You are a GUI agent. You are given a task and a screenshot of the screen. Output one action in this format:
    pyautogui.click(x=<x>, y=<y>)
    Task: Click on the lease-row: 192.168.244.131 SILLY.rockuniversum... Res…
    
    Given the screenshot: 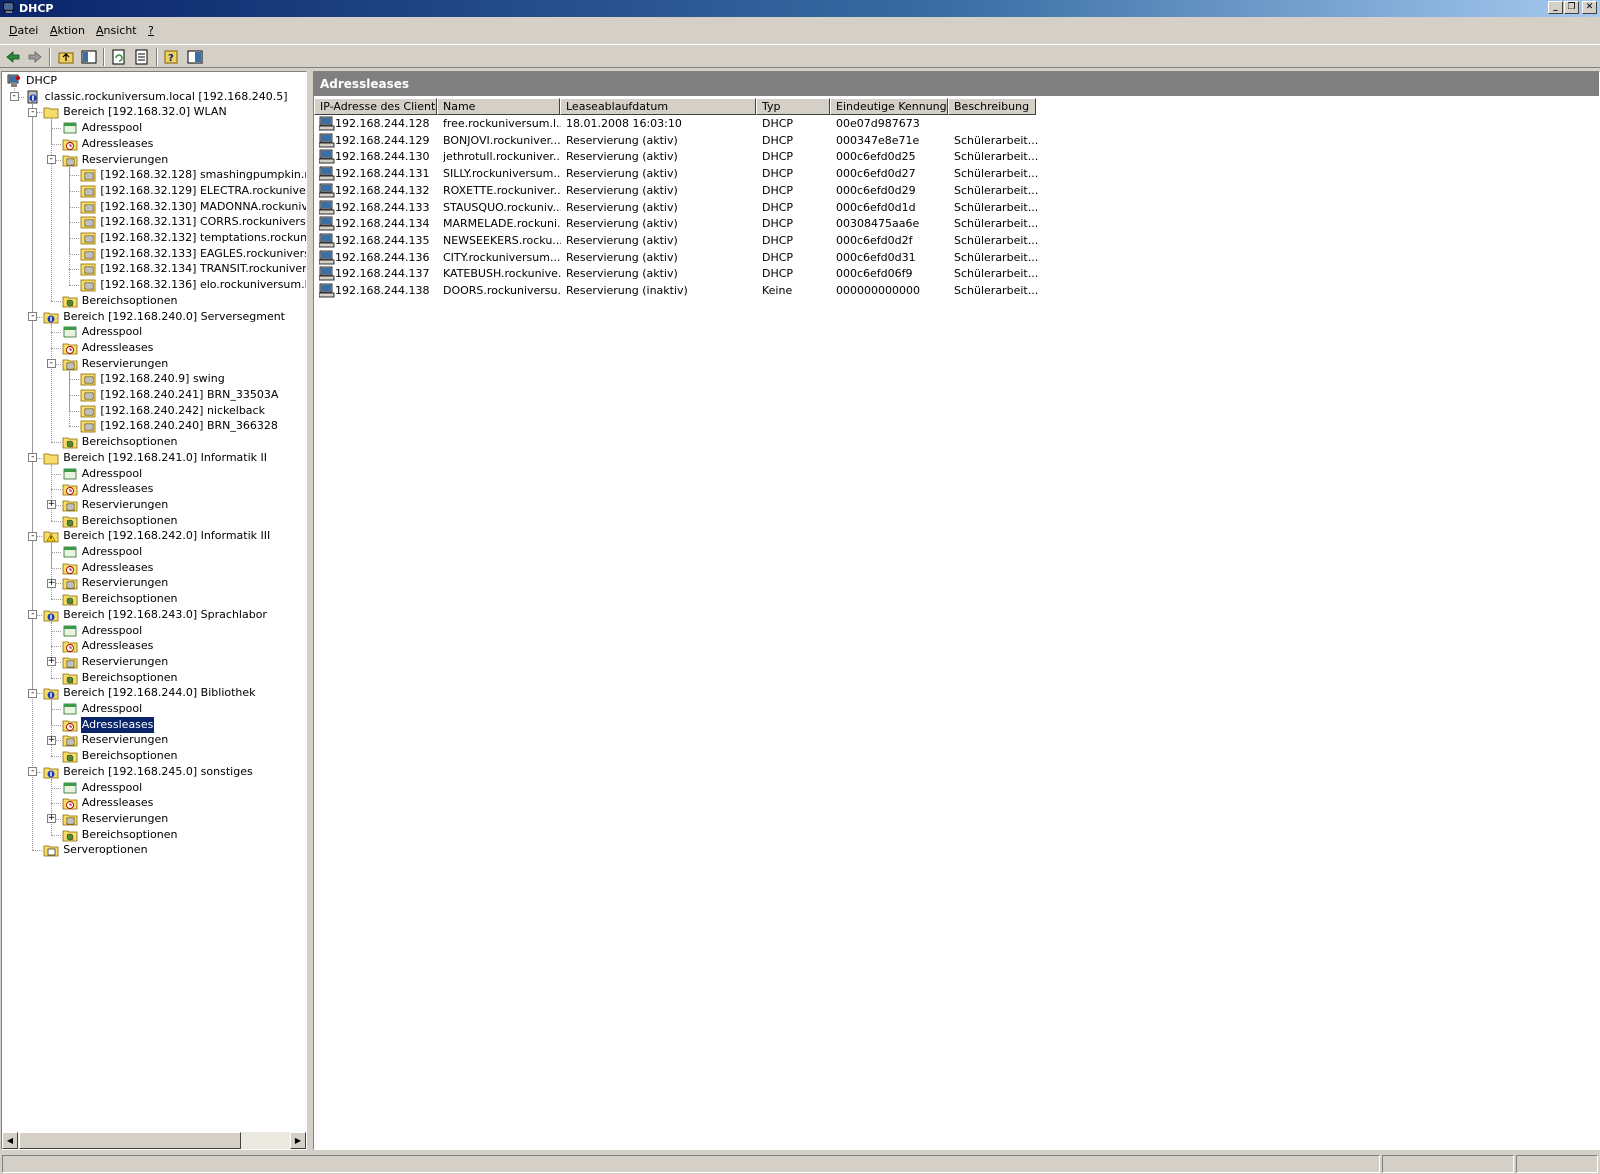 What is the action you would take?
    pyautogui.click(x=956, y=173)
    